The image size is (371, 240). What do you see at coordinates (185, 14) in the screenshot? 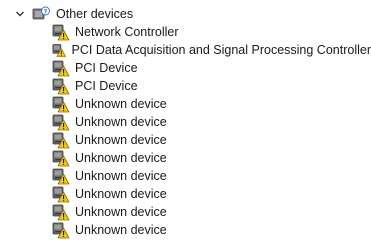
I see `tree-category-other-devices: ? Other devices` at bounding box center [185, 14].